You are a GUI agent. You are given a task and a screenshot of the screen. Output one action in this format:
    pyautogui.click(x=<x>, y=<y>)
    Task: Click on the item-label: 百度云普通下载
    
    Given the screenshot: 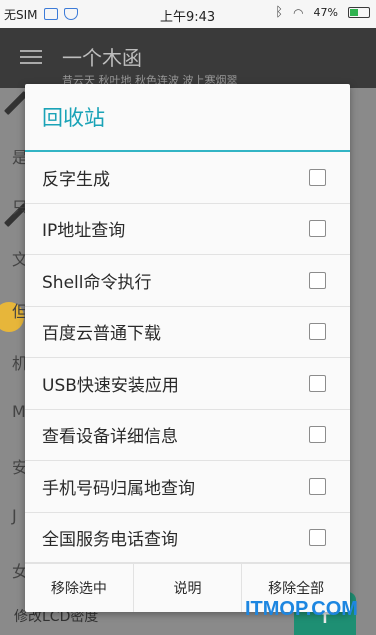 What is the action you would take?
    pyautogui.click(x=101, y=334)
    